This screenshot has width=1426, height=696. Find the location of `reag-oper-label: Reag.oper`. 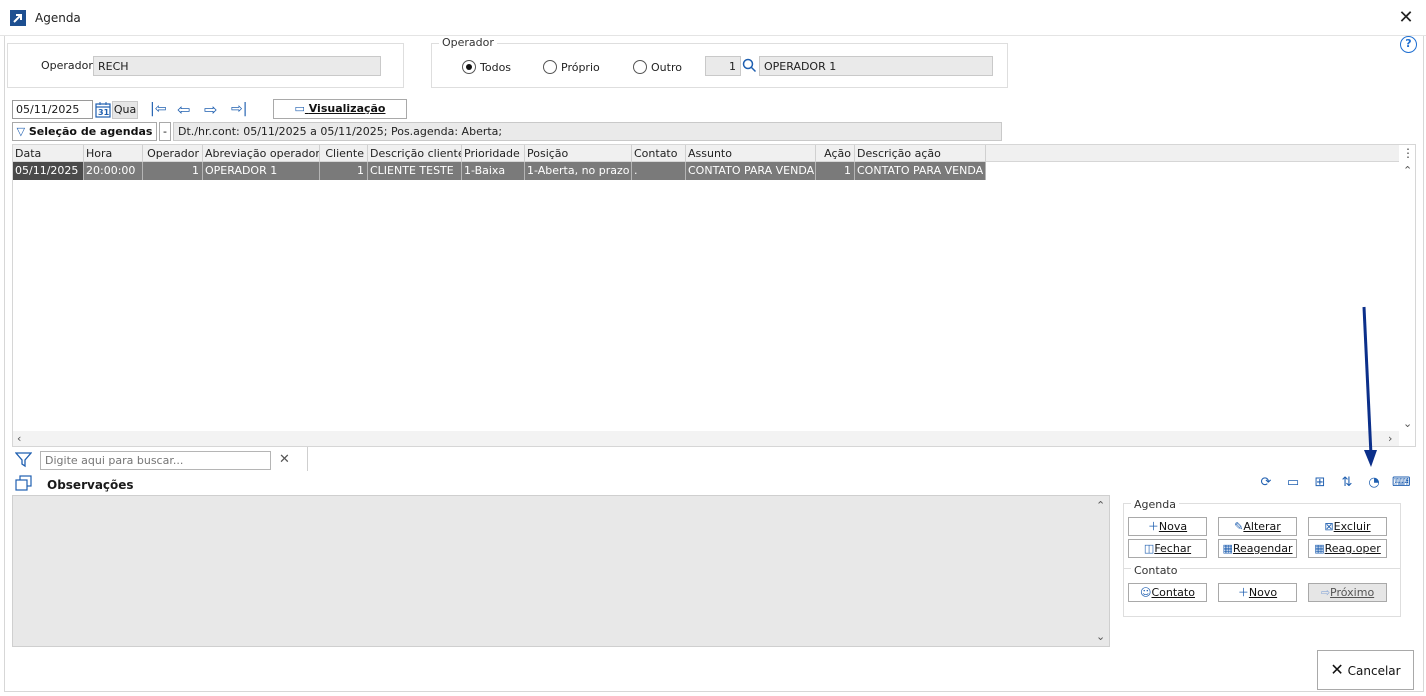

reag-oper-label: Reag.oper is located at coordinates (1352, 548).